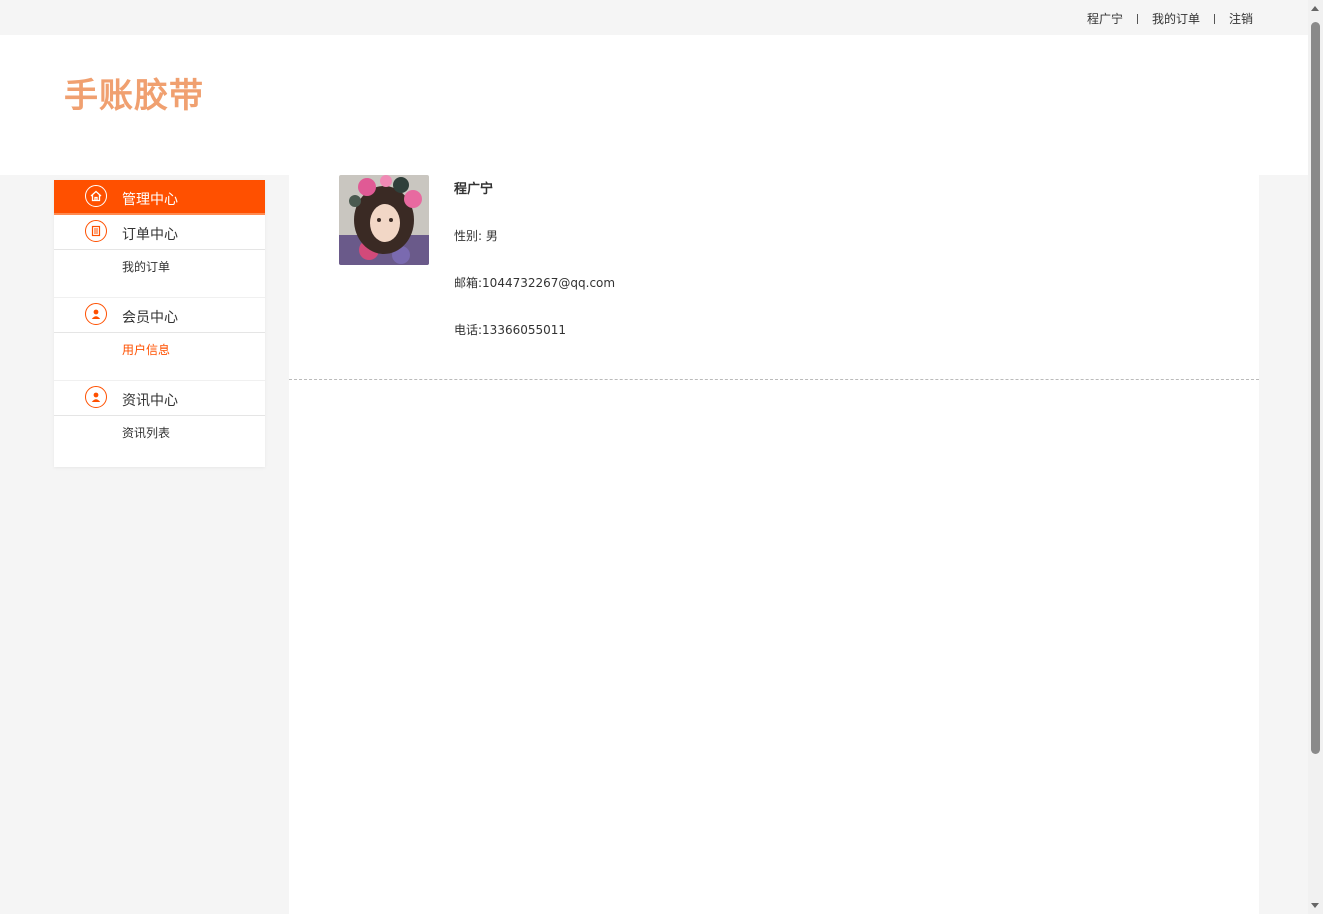 This screenshot has width=1323, height=914. What do you see at coordinates (476, 236) in the screenshot?
I see `profile-gender: 性别: 男` at bounding box center [476, 236].